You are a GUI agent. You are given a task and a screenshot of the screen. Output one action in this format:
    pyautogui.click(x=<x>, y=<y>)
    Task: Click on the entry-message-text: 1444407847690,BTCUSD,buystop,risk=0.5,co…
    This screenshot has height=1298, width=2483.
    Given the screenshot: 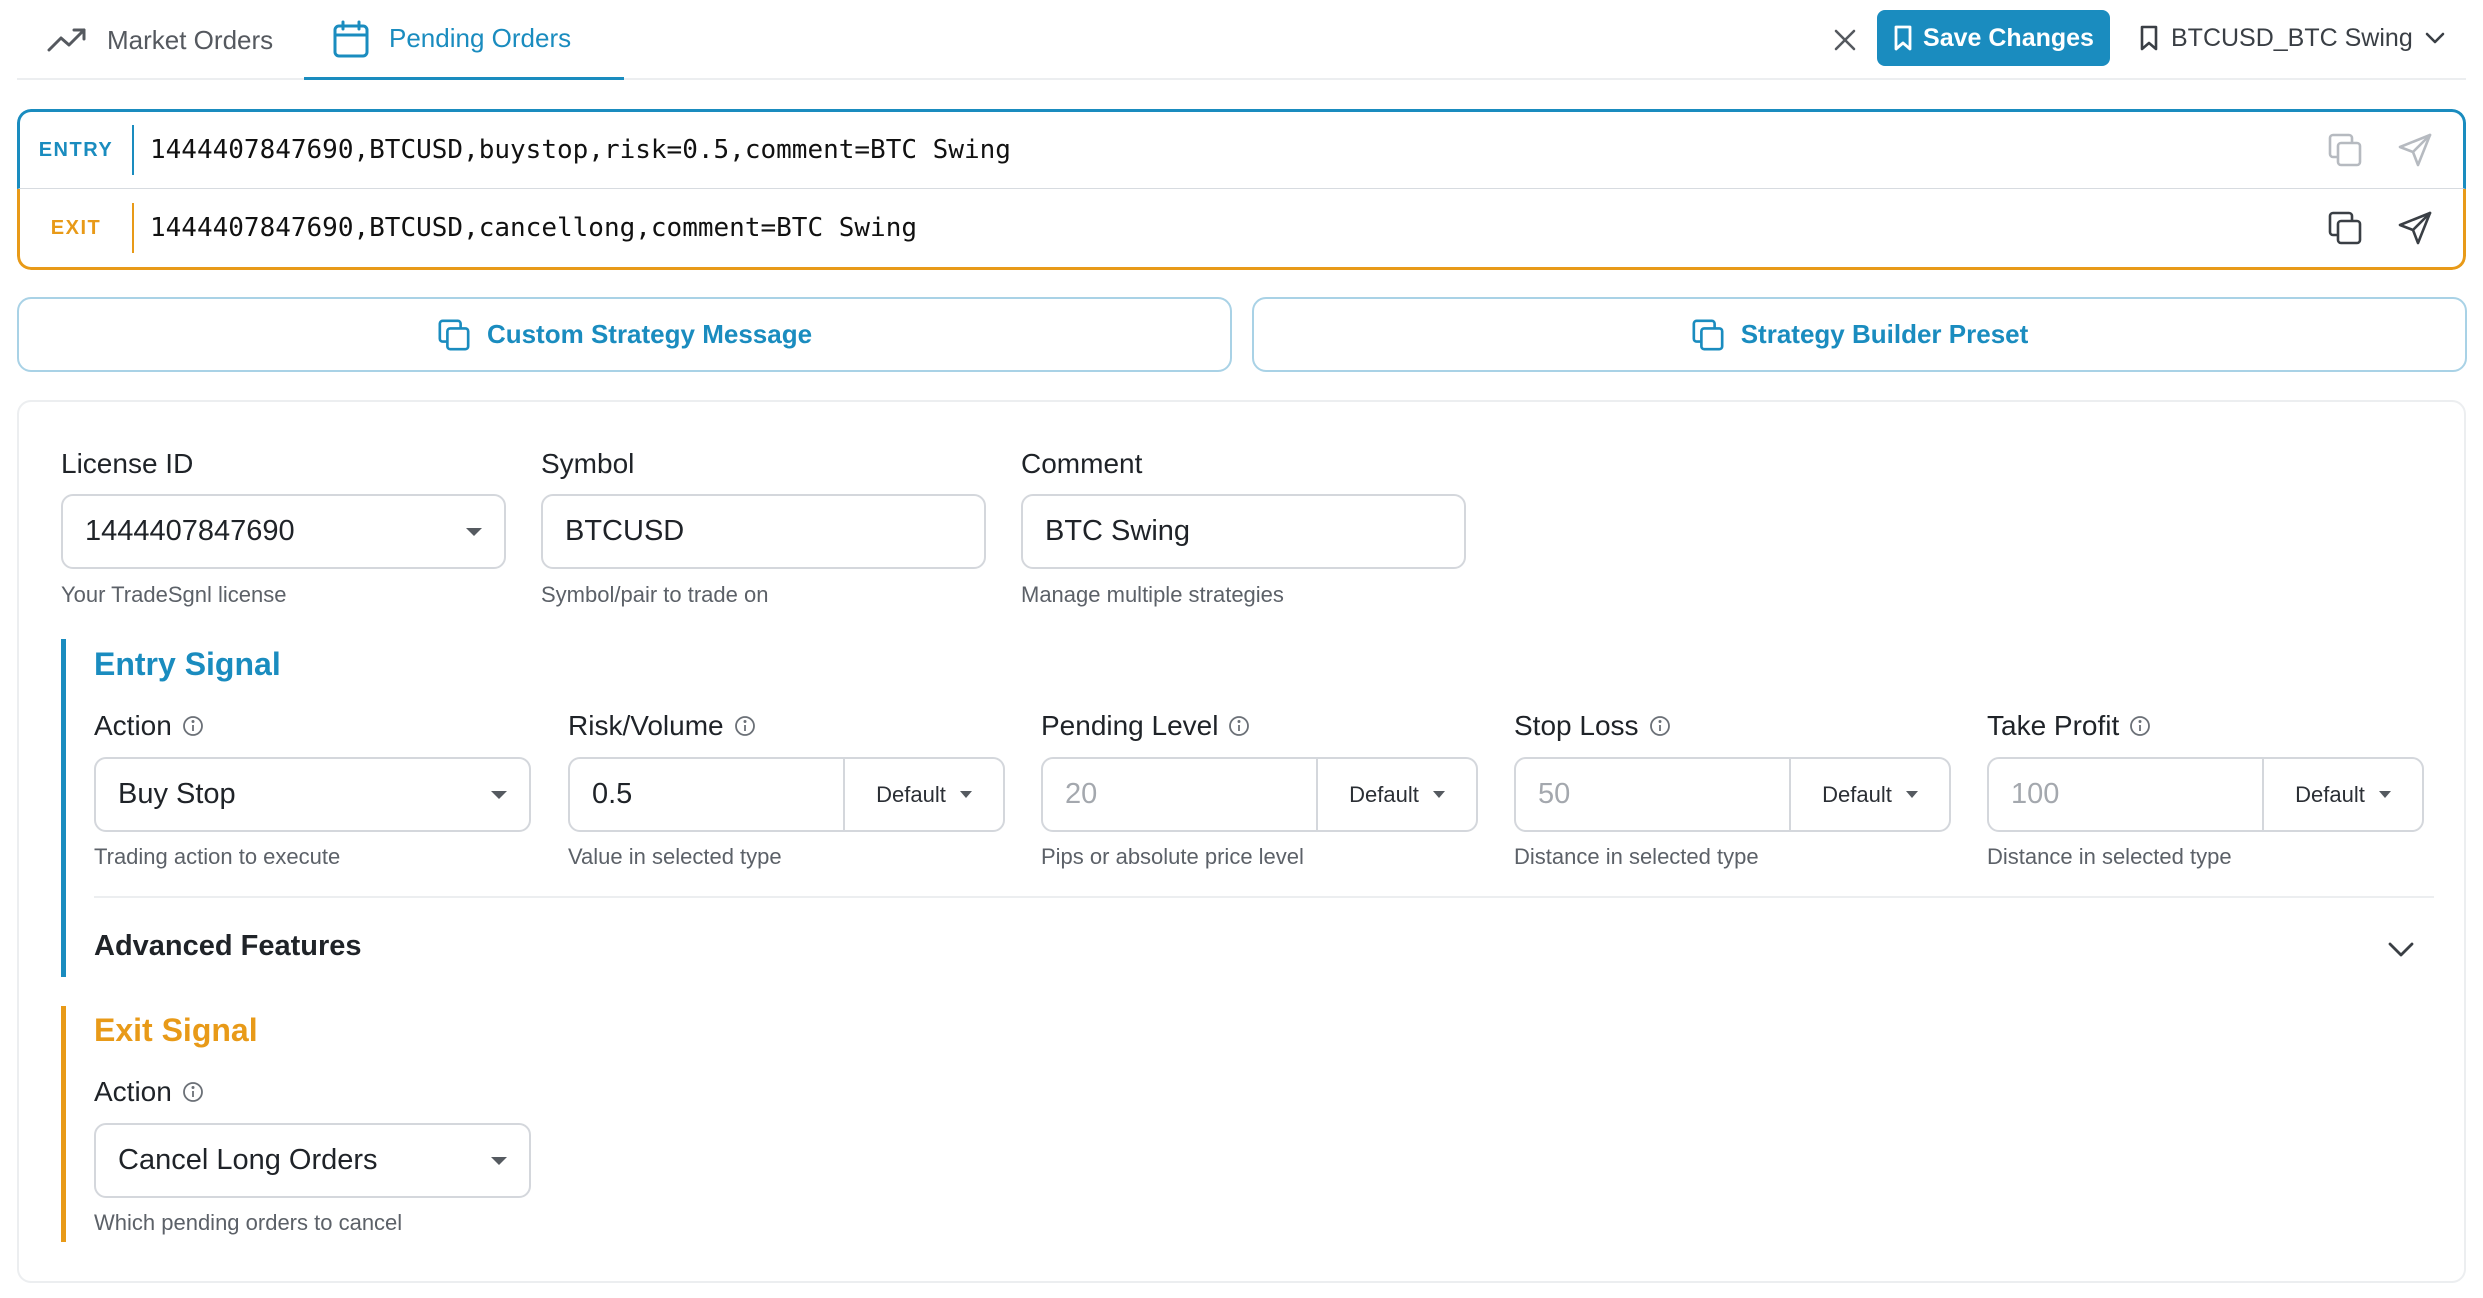 What is the action you would take?
    pyautogui.click(x=1229, y=150)
    